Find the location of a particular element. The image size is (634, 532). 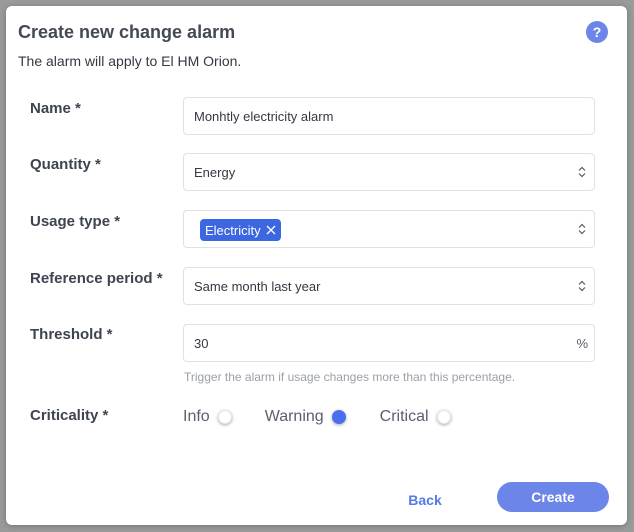

reference-period-value: Same month last year is located at coordinates (257, 286).